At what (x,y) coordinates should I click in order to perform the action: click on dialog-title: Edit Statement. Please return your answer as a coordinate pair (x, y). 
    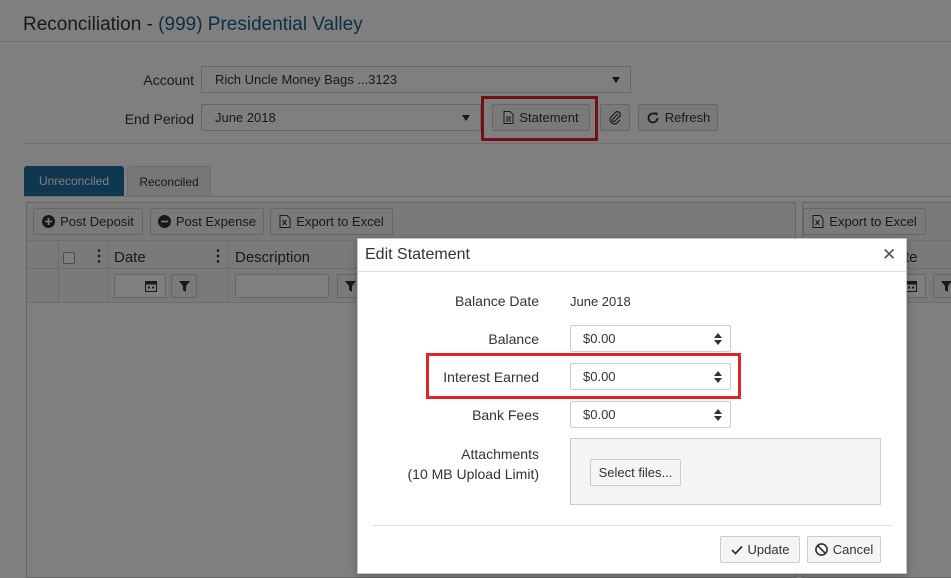
    Looking at the image, I should click on (417, 254).